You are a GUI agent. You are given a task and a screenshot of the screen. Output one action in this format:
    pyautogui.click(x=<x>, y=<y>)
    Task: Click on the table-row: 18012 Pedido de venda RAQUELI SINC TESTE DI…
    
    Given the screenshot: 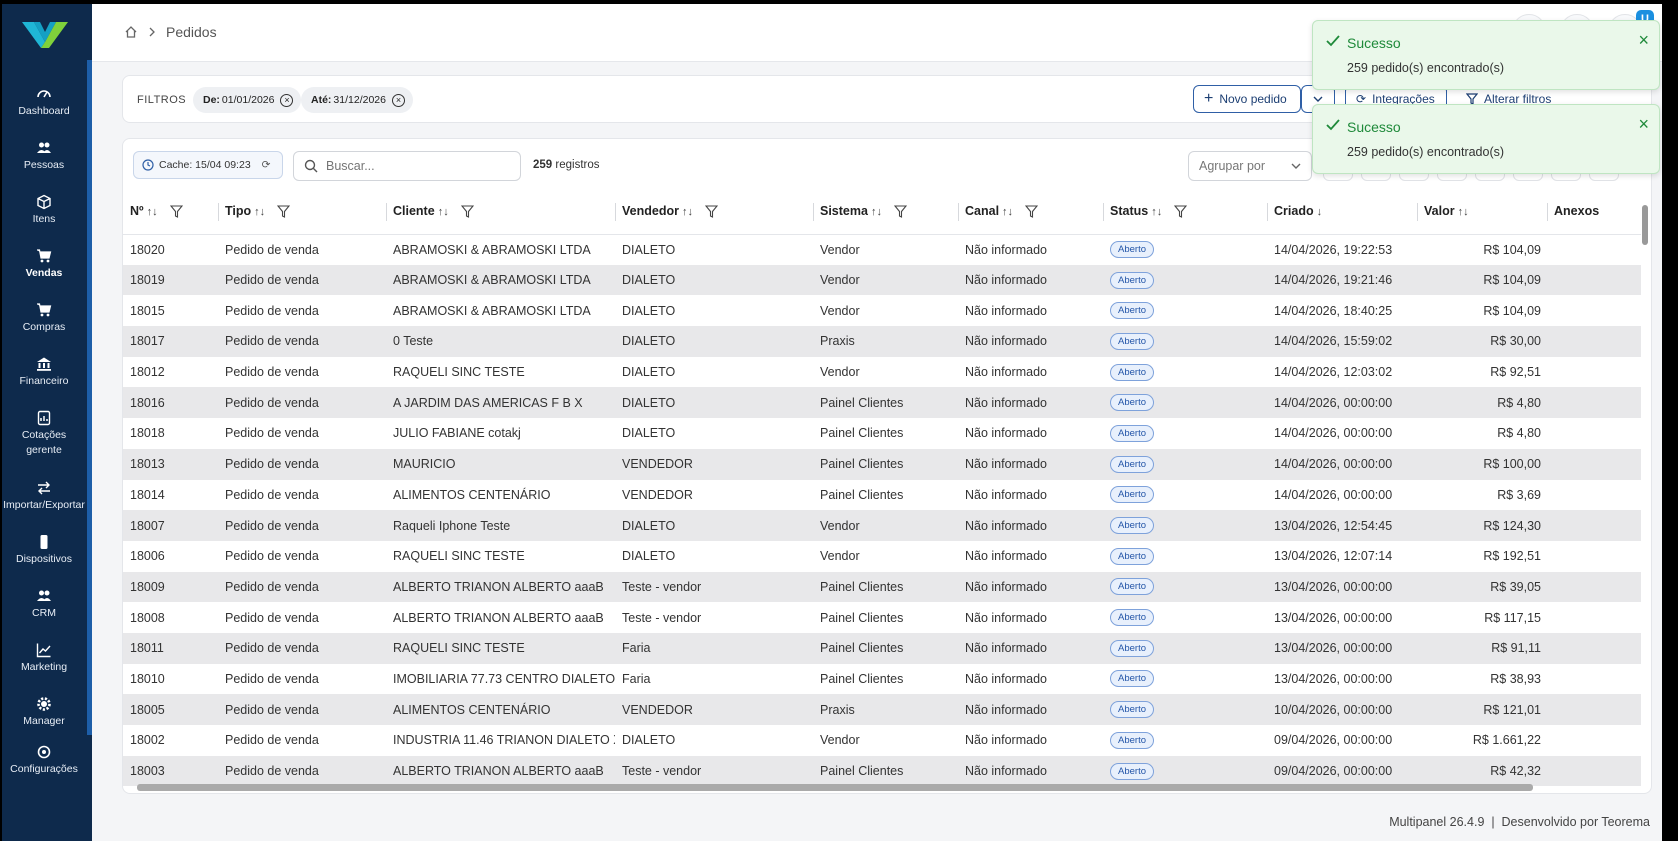 What is the action you would take?
    pyautogui.click(x=882, y=372)
    